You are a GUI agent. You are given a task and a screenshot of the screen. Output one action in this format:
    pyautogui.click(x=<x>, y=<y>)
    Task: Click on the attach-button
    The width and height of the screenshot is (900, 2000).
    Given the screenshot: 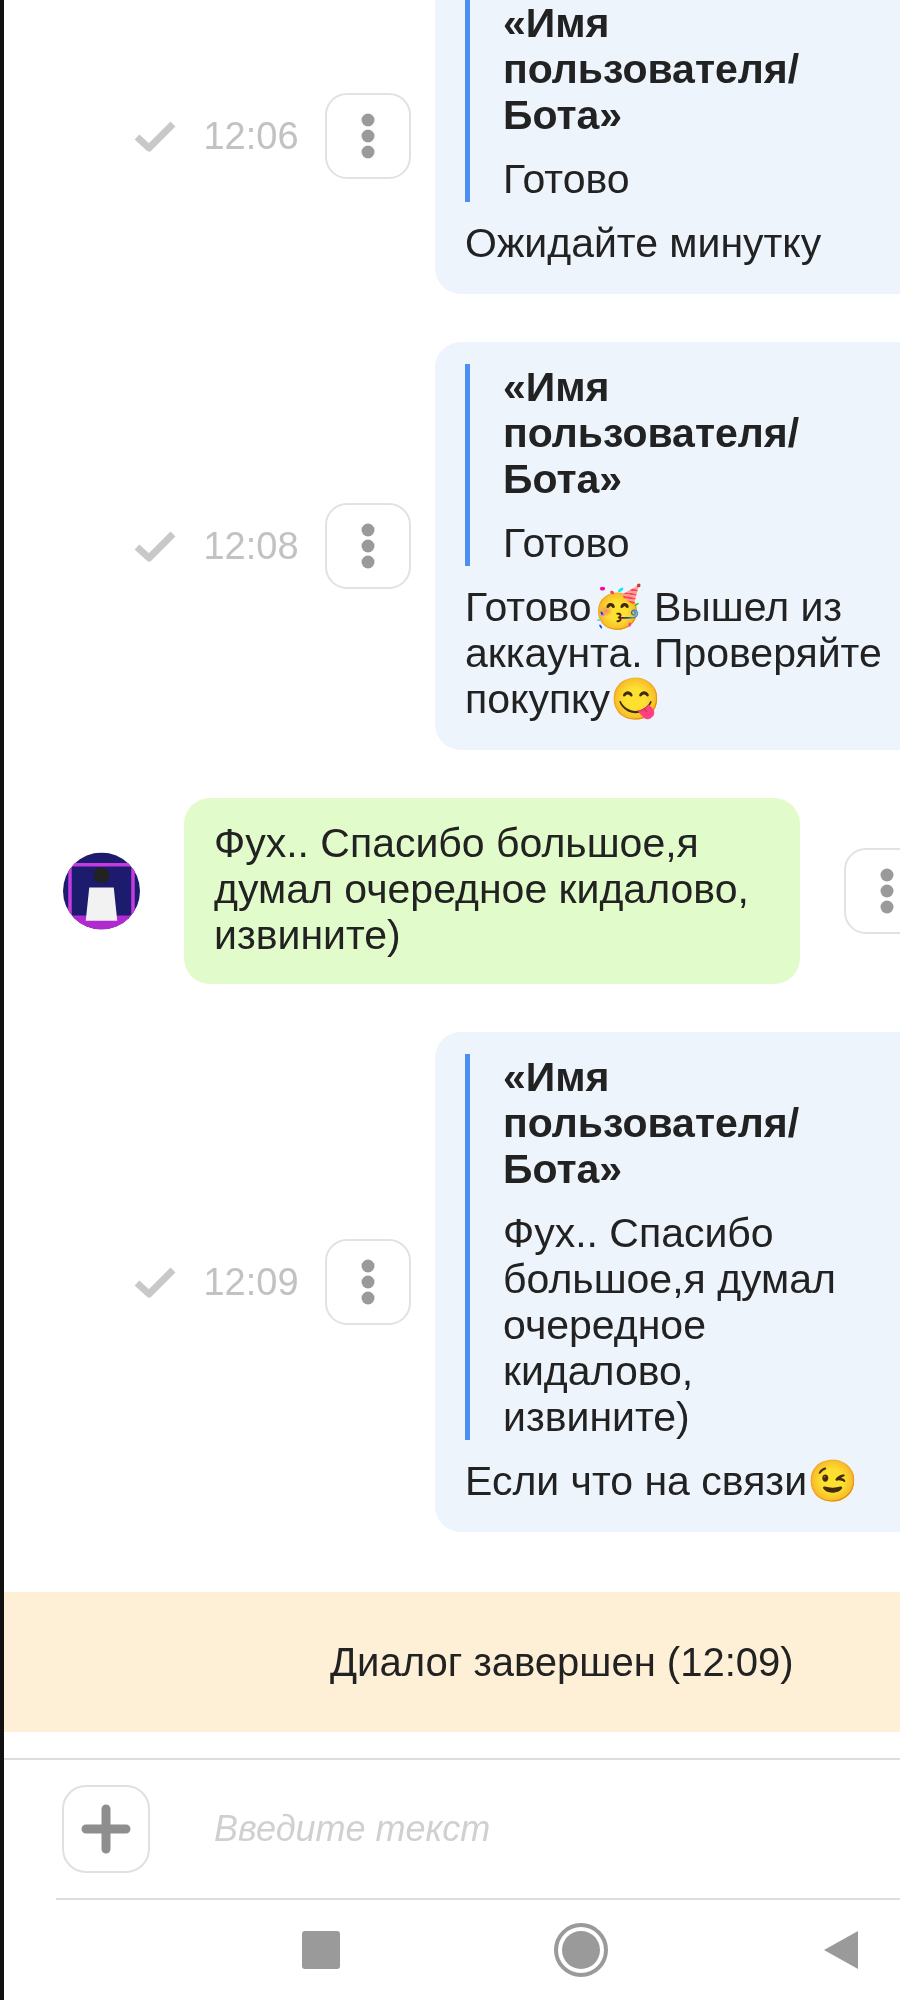 What is the action you would take?
    pyautogui.click(x=106, y=1829)
    